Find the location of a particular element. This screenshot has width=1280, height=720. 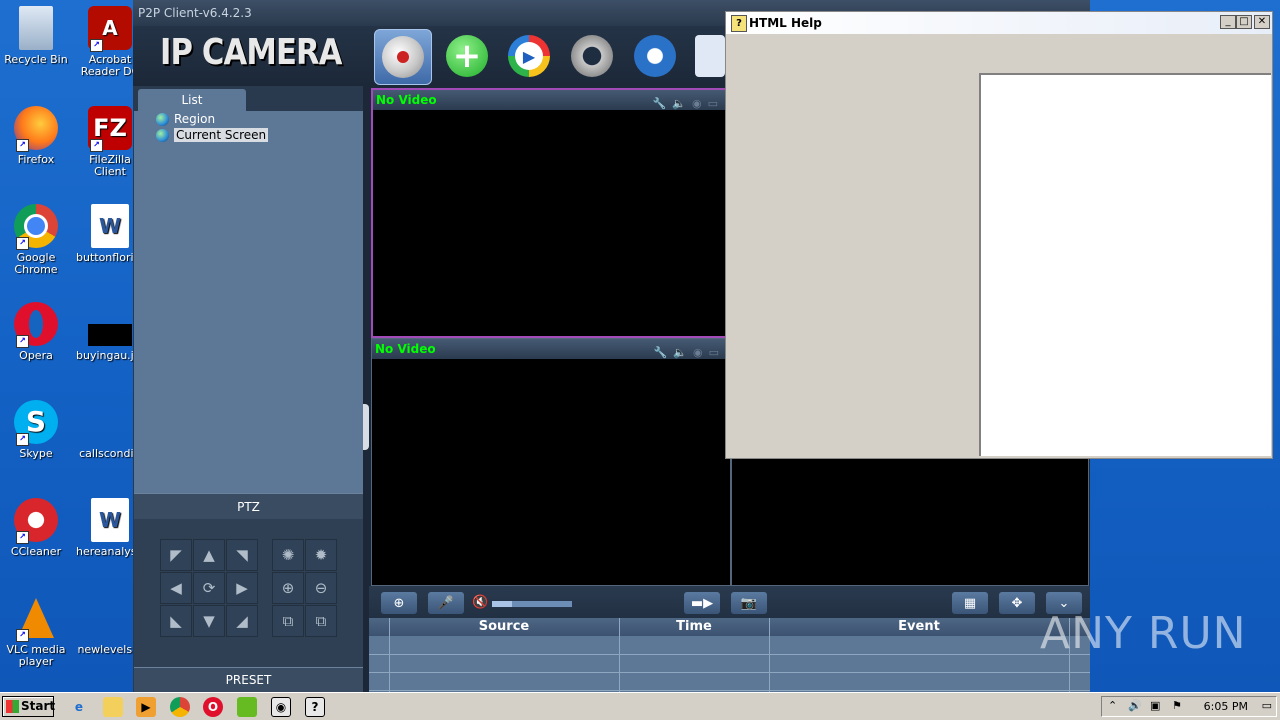

ptz-control-button is located at coordinates (592, 56).